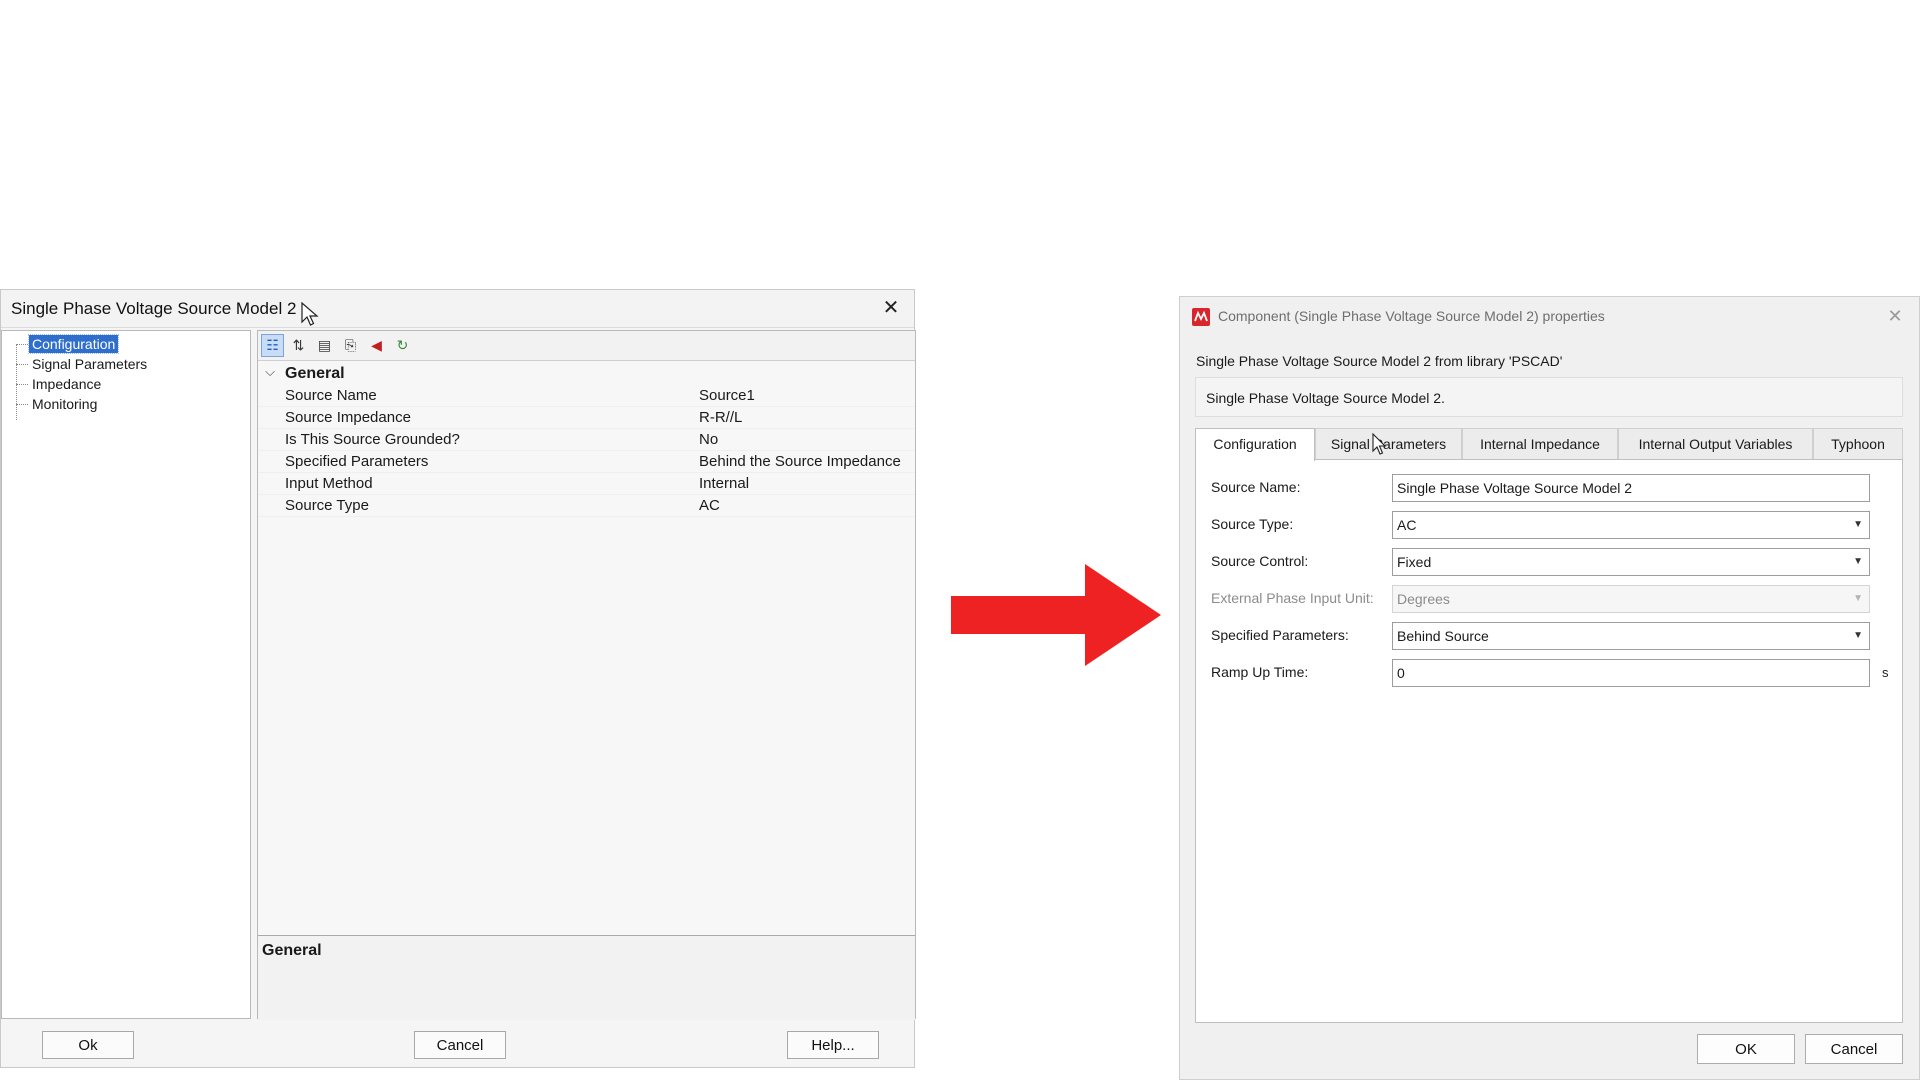 This screenshot has width=1920, height=1080. I want to click on property-name: Is This Source Grounded?, so click(372, 439).